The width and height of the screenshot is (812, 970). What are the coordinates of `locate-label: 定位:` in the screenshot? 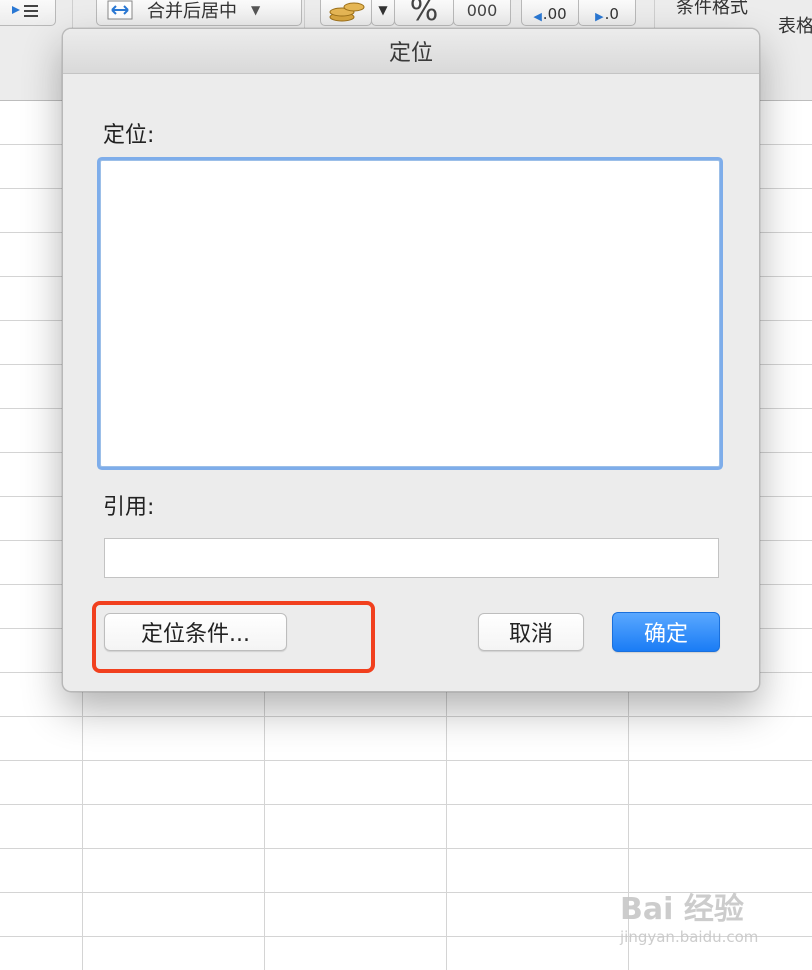 It's located at (129, 135).